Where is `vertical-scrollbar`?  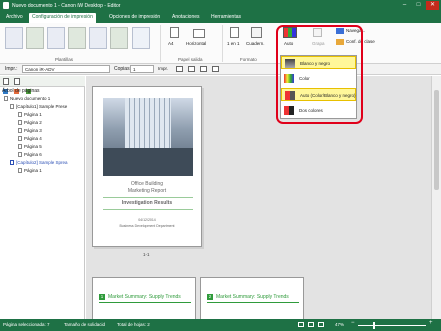 vertical-scrollbar is located at coordinates (436, 197).